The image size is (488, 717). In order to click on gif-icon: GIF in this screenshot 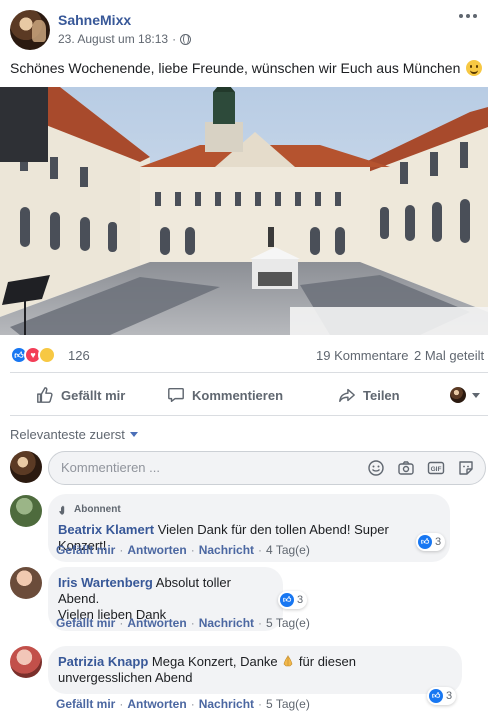, I will do `click(436, 468)`.